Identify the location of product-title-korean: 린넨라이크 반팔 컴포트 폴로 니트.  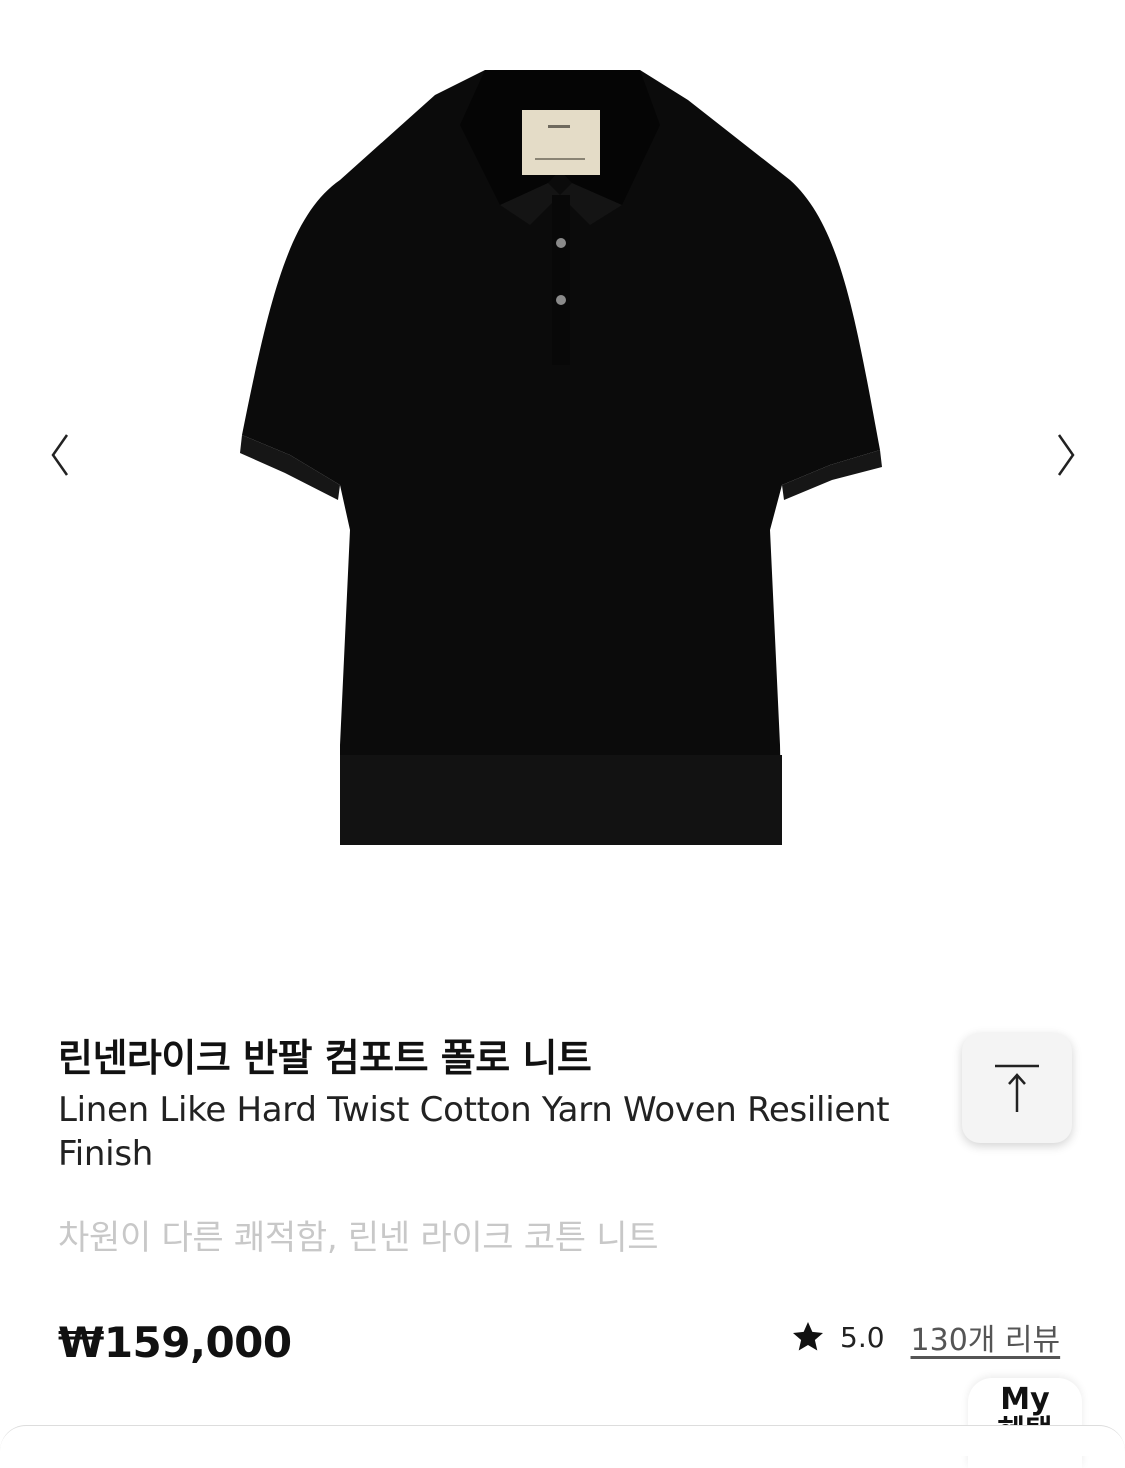
(325, 1058).